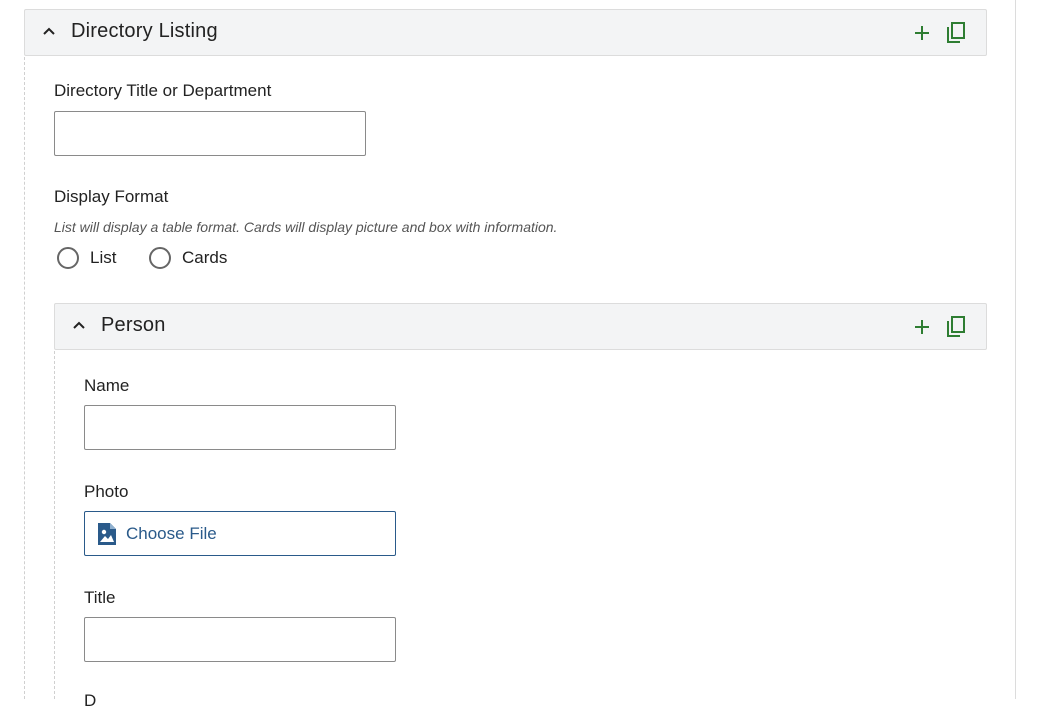  What do you see at coordinates (103, 257) in the screenshot?
I see `radio-label: List` at bounding box center [103, 257].